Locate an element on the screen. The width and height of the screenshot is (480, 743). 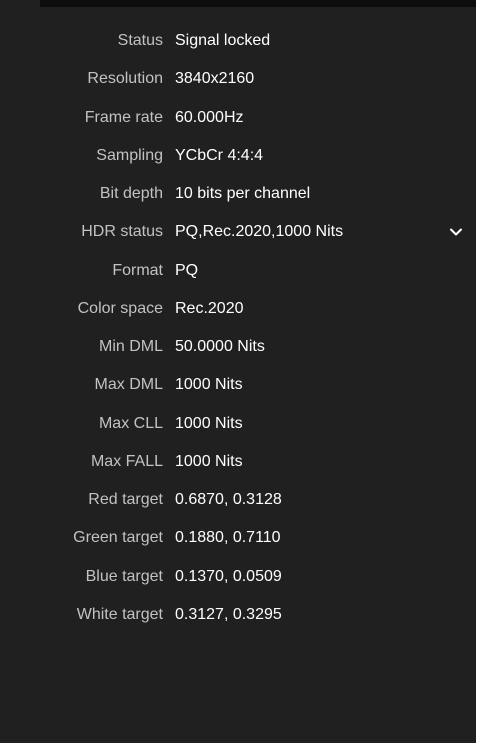
status-value: Signal locked is located at coordinates (223, 41).